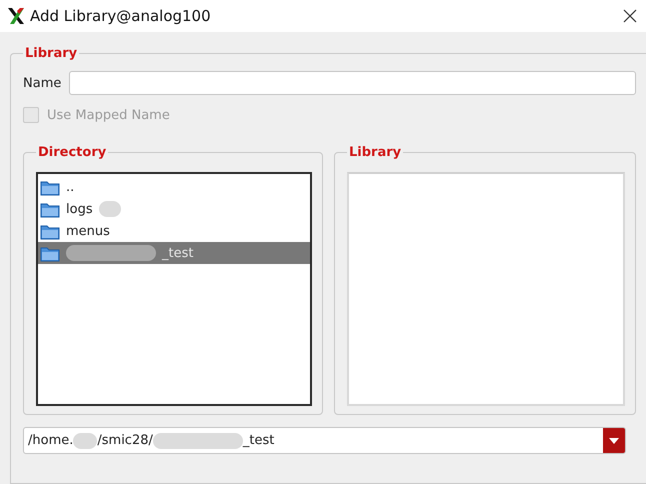 Image resolution: width=646 pixels, height=484 pixels. Describe the element at coordinates (174, 209) in the screenshot. I see `directory-item: logs` at that location.